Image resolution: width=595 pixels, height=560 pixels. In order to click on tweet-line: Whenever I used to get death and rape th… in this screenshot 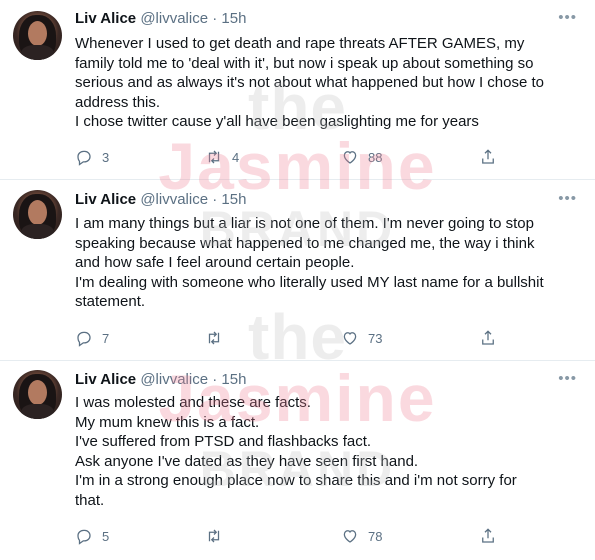, I will do `click(300, 43)`.